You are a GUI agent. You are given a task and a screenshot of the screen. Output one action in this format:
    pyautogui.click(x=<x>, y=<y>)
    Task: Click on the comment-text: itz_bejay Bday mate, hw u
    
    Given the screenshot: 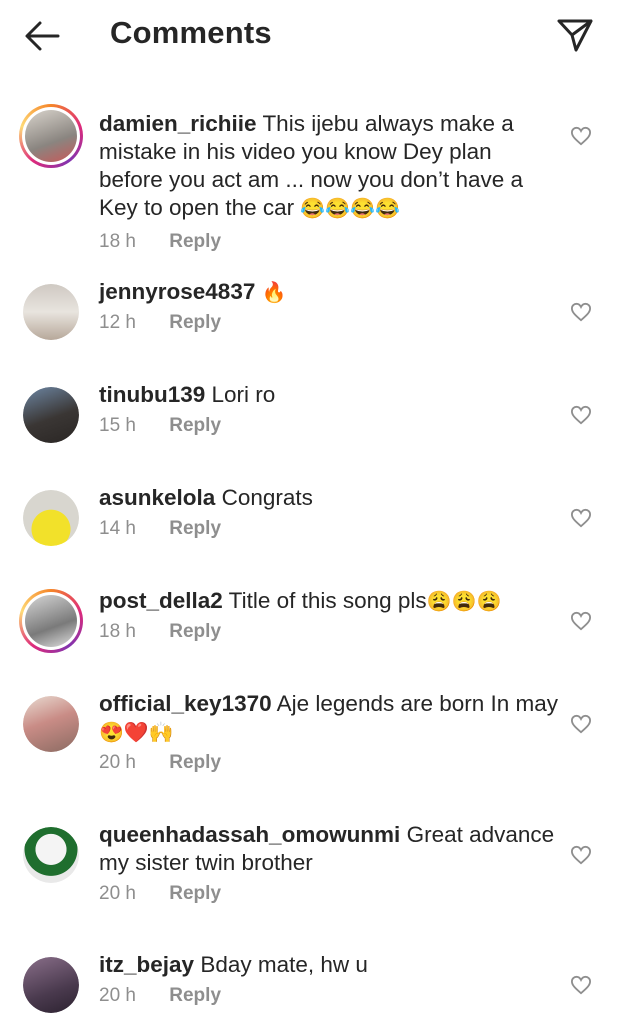 What is the action you would take?
    pyautogui.click(x=329, y=965)
    